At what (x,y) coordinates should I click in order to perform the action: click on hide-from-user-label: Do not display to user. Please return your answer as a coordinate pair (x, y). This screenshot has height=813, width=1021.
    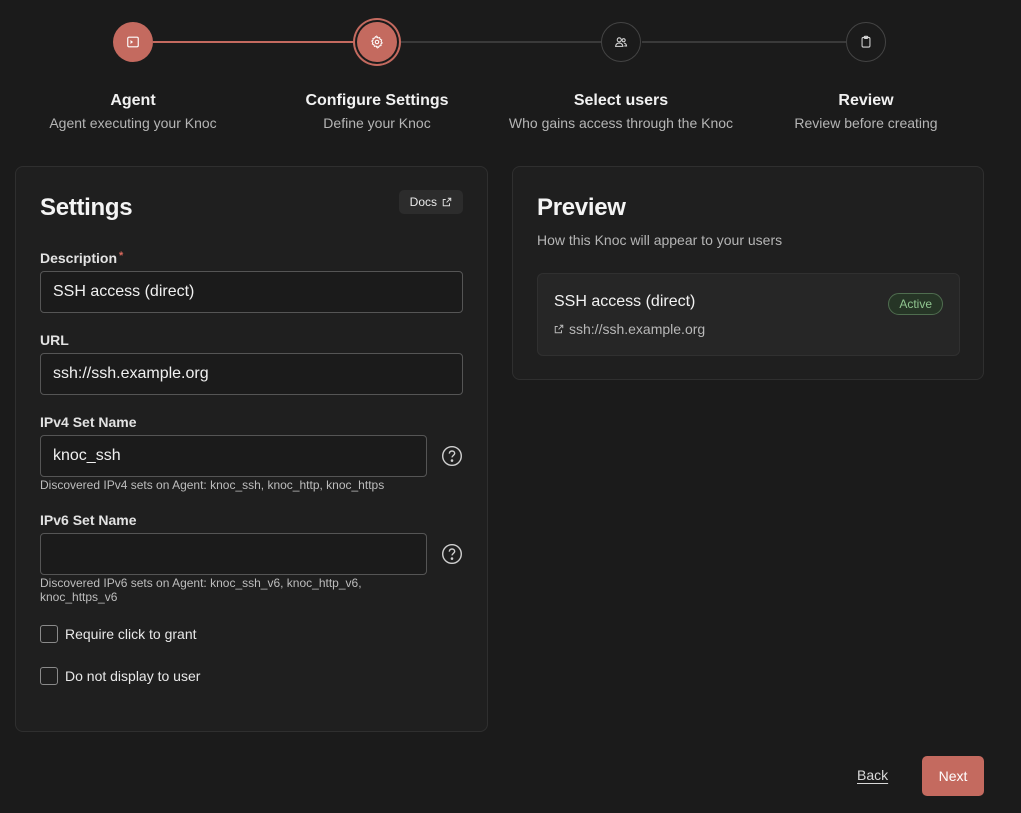
    Looking at the image, I should click on (133, 676).